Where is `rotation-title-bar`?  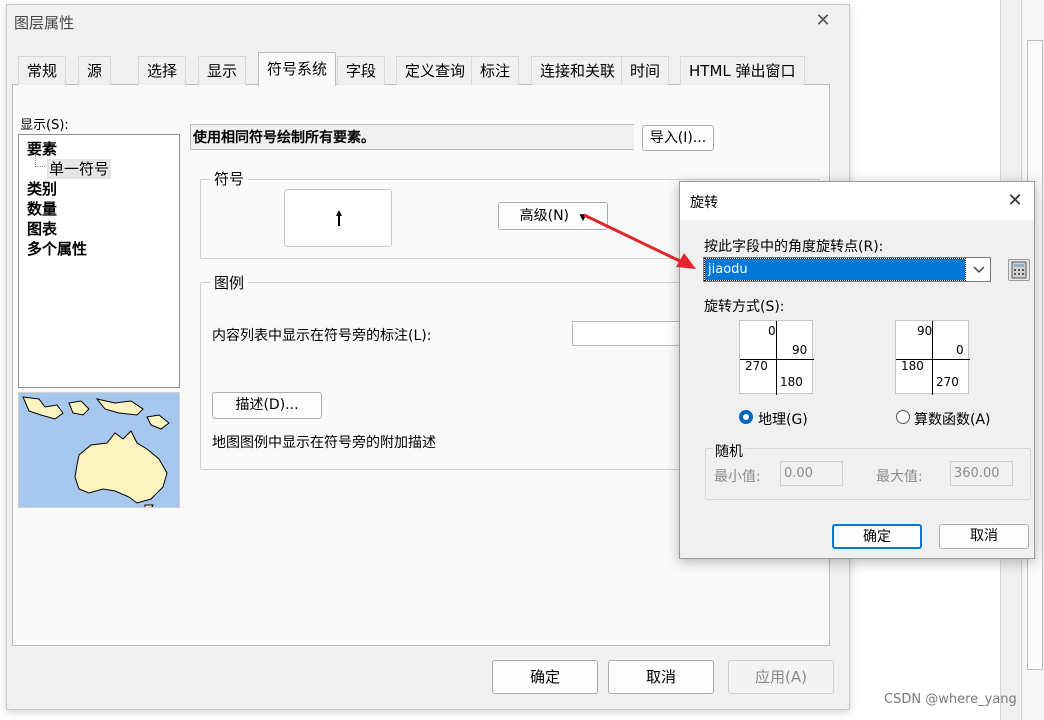 rotation-title-bar is located at coordinates (857, 201).